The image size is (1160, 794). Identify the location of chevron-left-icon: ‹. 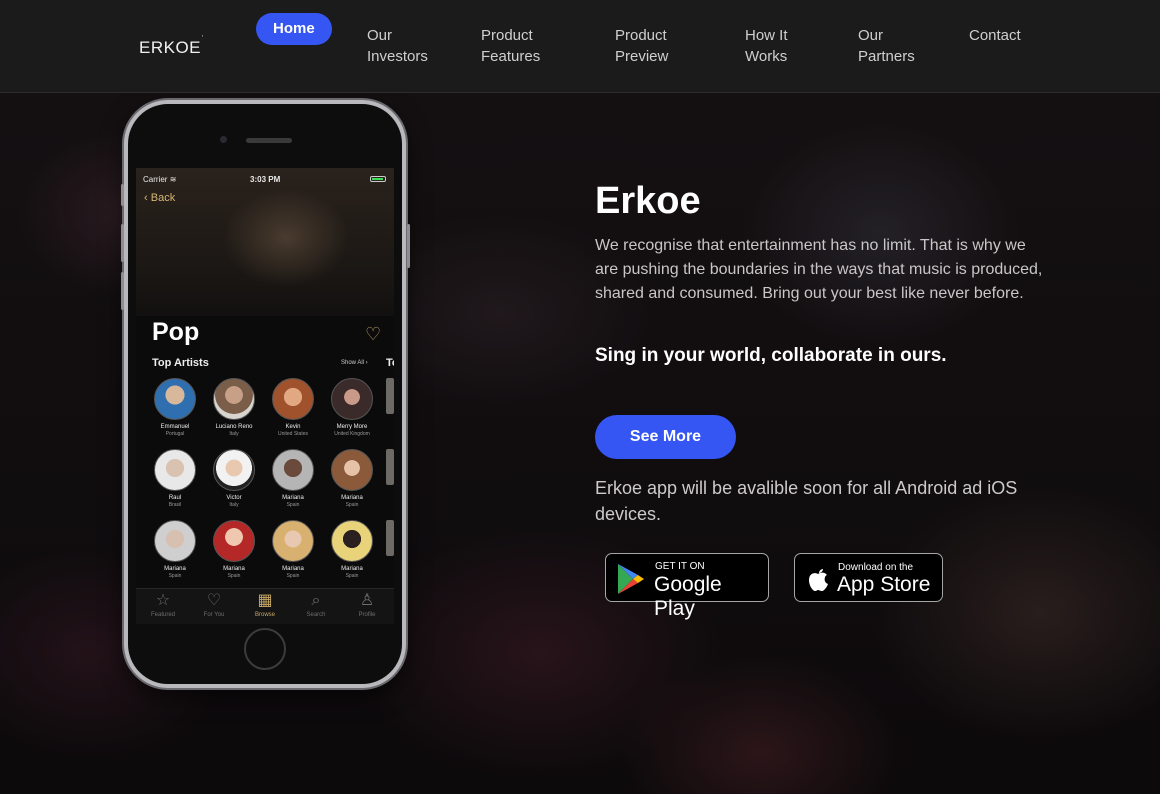
(146, 198).